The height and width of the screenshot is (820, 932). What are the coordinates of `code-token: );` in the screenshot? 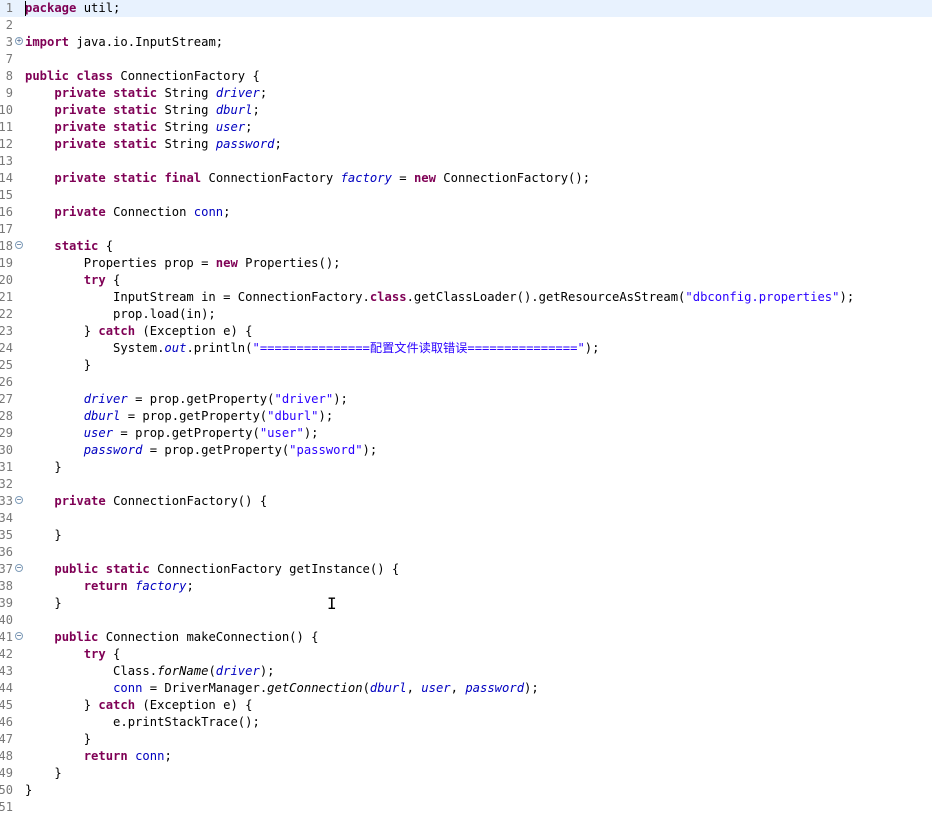 It's located at (847, 297).